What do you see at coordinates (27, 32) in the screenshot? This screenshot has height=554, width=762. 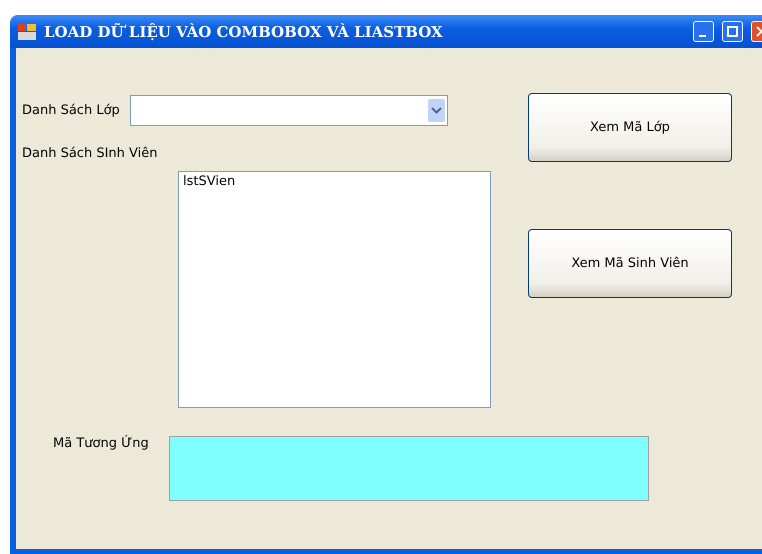 I see `app-icon` at bounding box center [27, 32].